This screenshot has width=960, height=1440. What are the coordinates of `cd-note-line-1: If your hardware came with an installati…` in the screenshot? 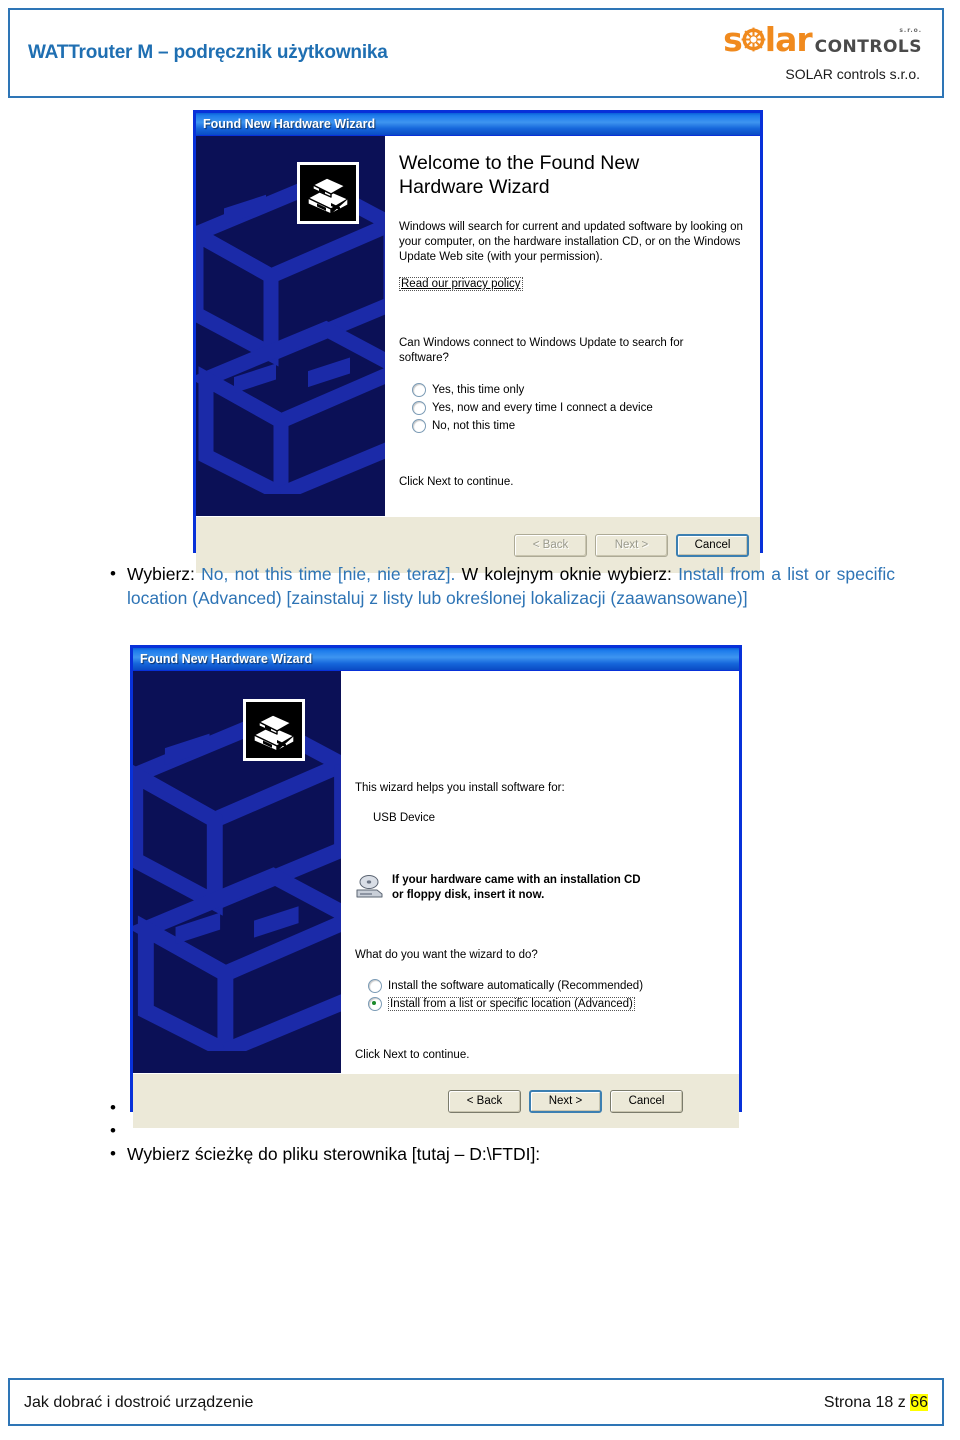 It's located at (516, 880).